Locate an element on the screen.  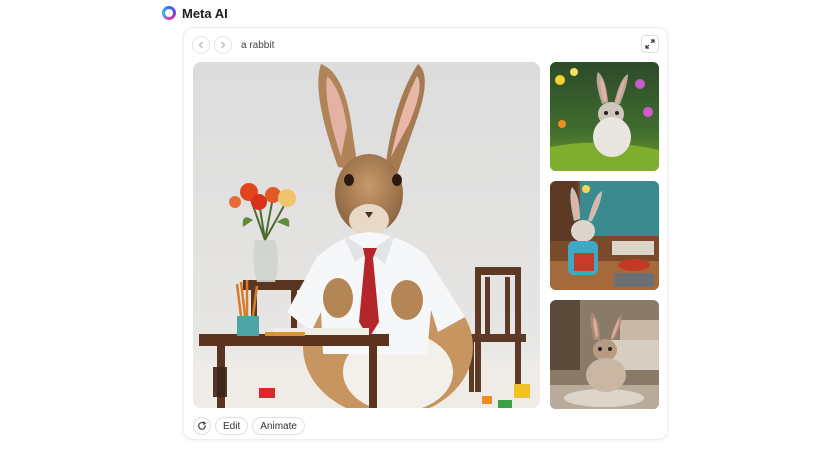
expand-icon is located at coordinates (650, 44).